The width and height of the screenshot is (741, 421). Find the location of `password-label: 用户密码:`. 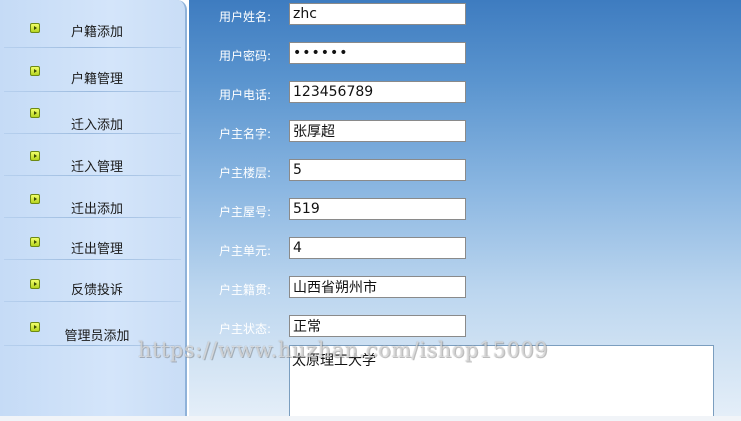

password-label: 用户密码: is located at coordinates (245, 56).